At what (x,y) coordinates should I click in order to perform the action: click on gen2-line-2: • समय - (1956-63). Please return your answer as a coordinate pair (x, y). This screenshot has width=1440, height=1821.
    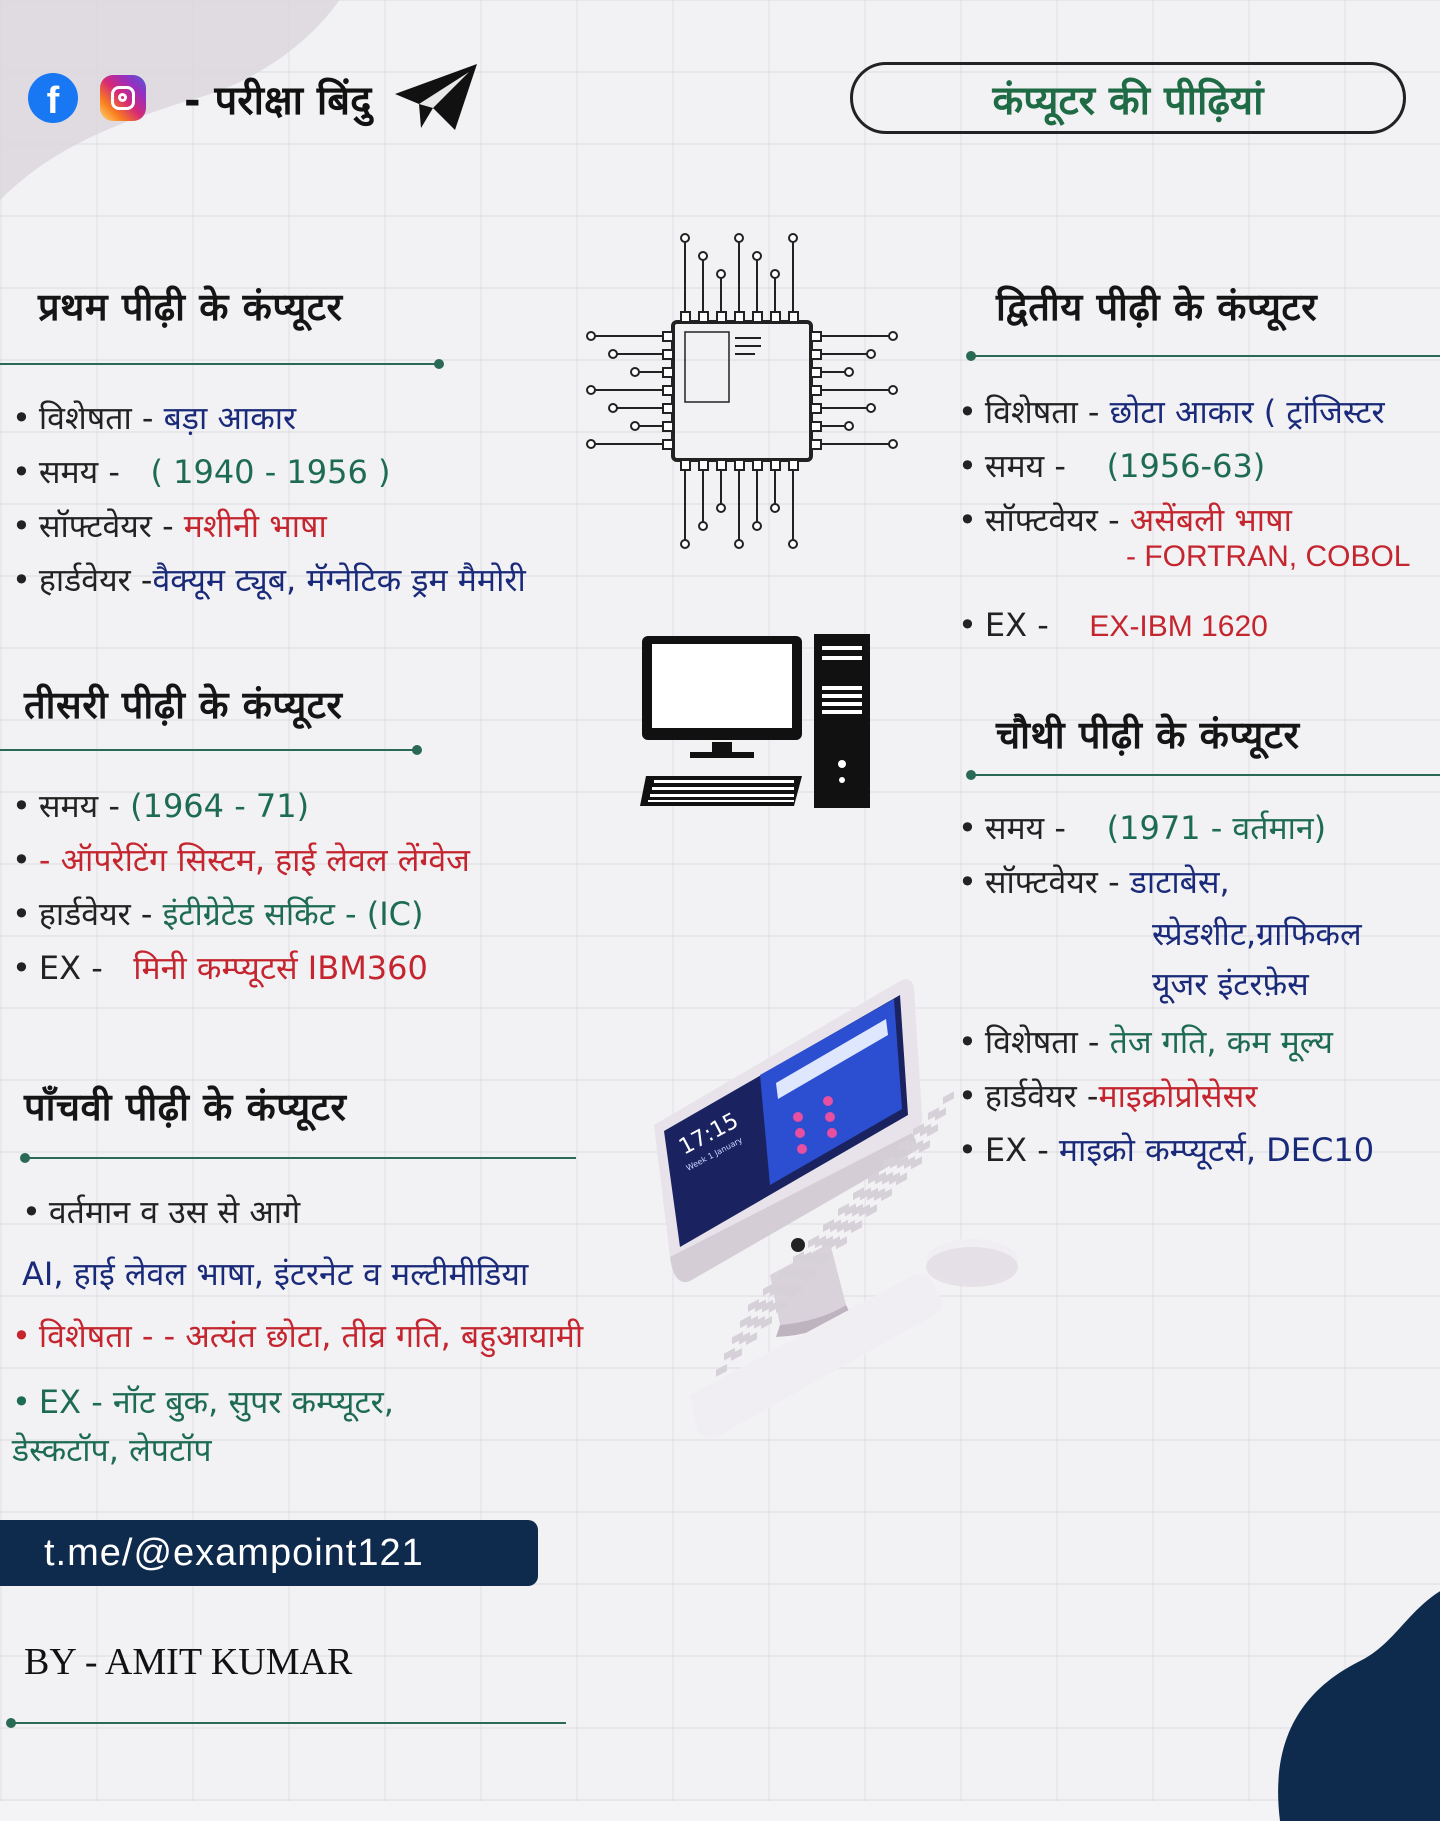
    Looking at the image, I should click on (1112, 466).